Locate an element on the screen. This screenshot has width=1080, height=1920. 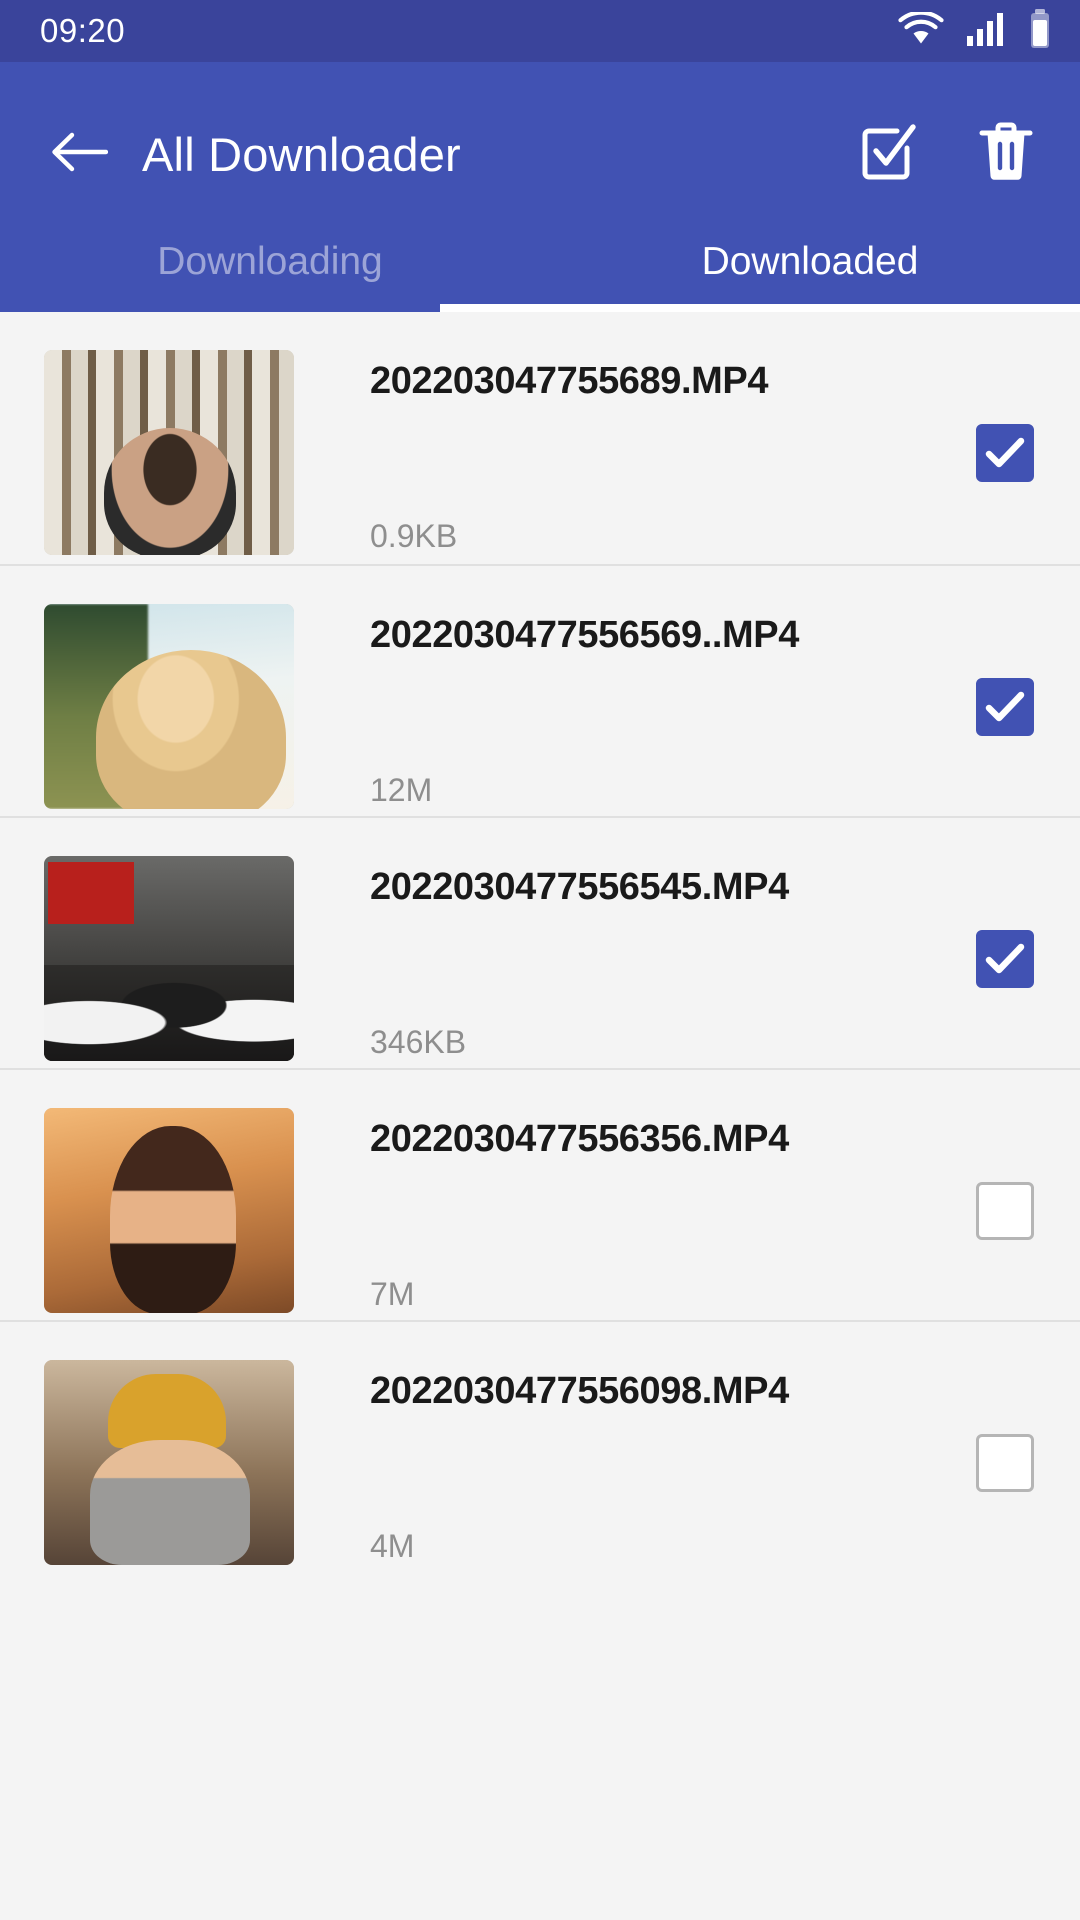
file-name: 2022030477556098.MP4 is located at coordinates (579, 1391).